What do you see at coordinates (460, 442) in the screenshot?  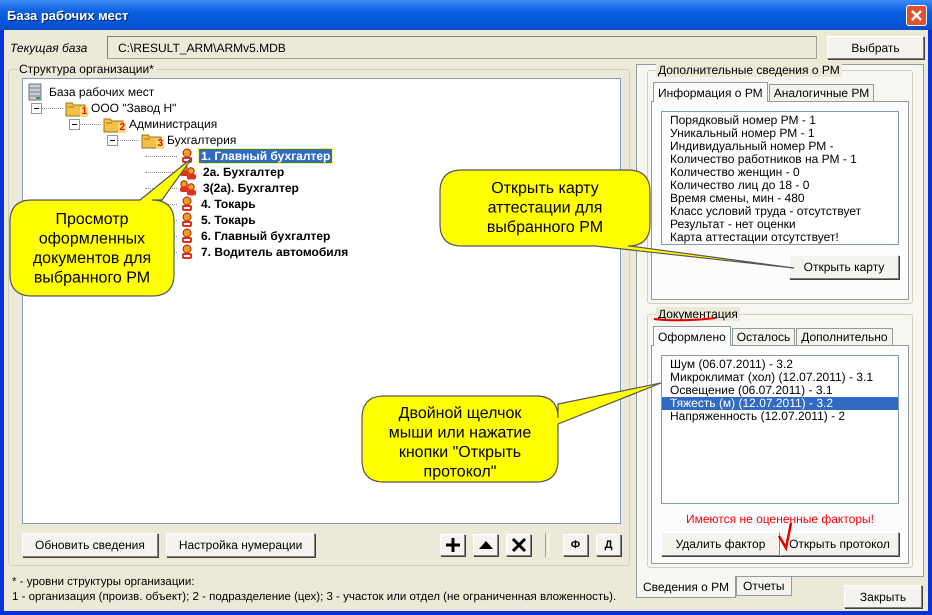 I see `callout-text: Двойной щелчок мыши или нажатие кнопки "Открыть протокол"` at bounding box center [460, 442].